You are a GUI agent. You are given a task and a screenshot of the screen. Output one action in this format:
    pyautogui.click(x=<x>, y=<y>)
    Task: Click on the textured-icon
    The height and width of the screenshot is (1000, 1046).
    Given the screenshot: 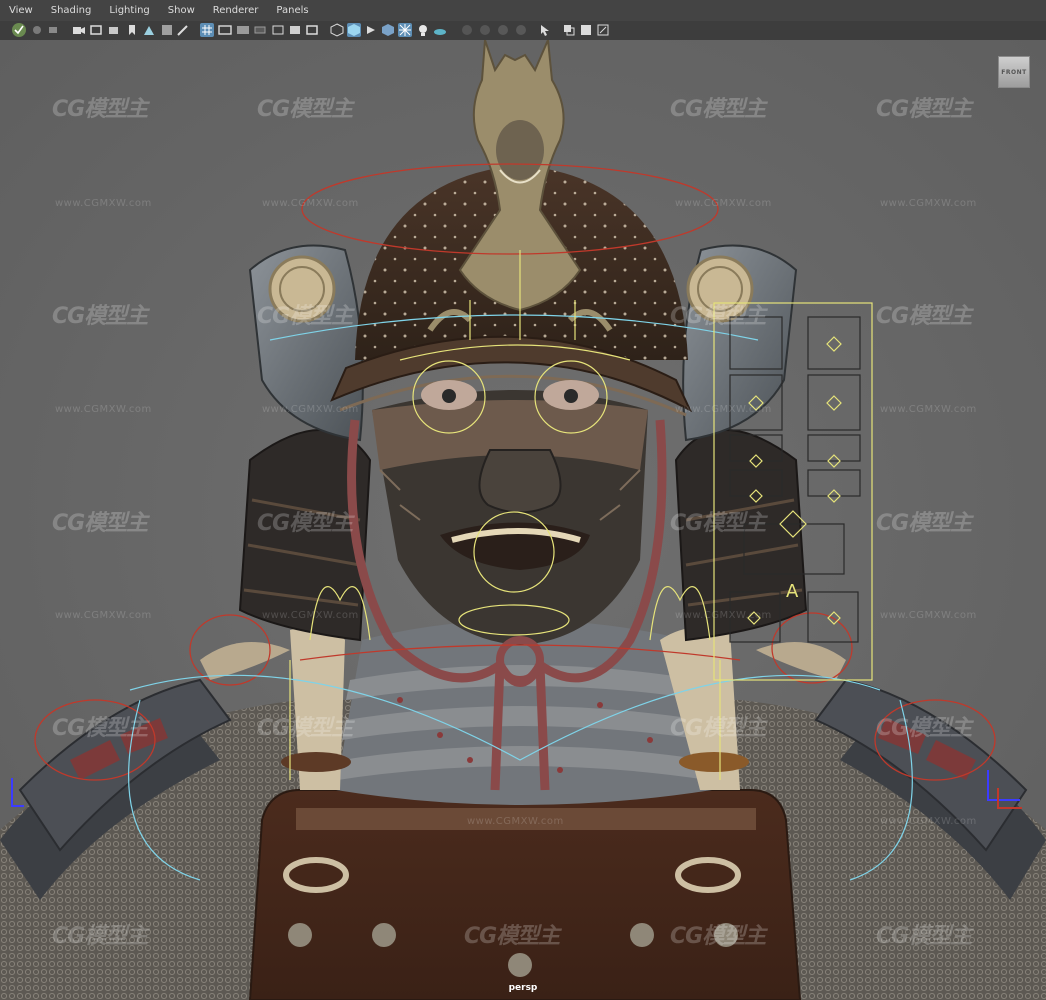 What is the action you would take?
    pyautogui.click(x=388, y=30)
    